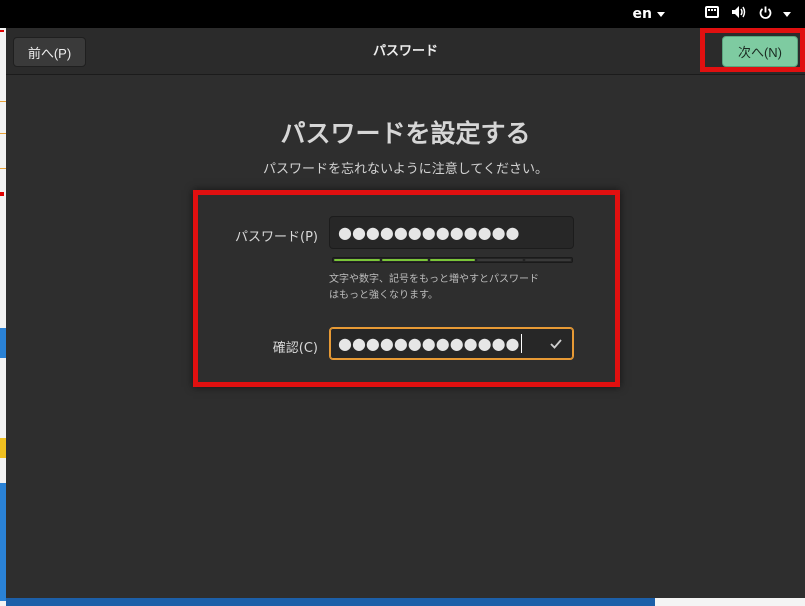 The width and height of the screenshot is (805, 606). Describe the element at coordinates (295, 348) in the screenshot. I see `confirm-label: 確認(C)` at that location.